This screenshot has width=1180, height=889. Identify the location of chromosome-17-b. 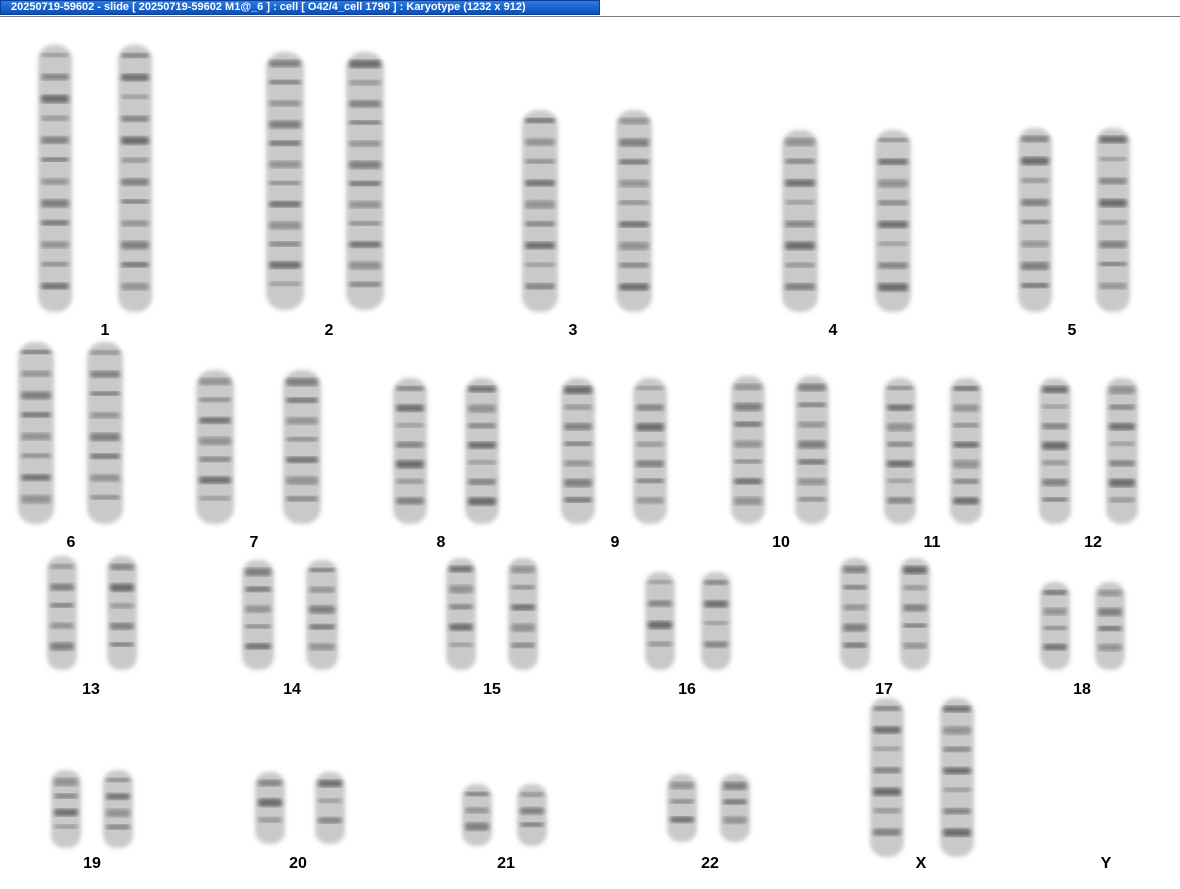
(915, 614).